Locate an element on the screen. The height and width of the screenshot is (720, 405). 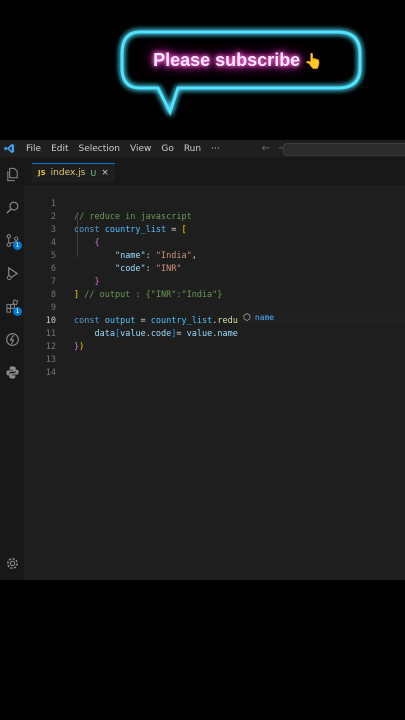
code-line: 5 "code": "INR" is located at coordinates (214, 255).